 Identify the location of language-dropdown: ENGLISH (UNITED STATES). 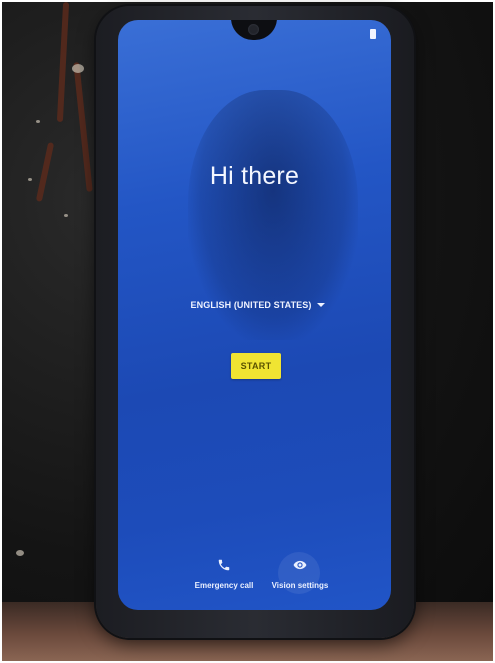
(258, 305).